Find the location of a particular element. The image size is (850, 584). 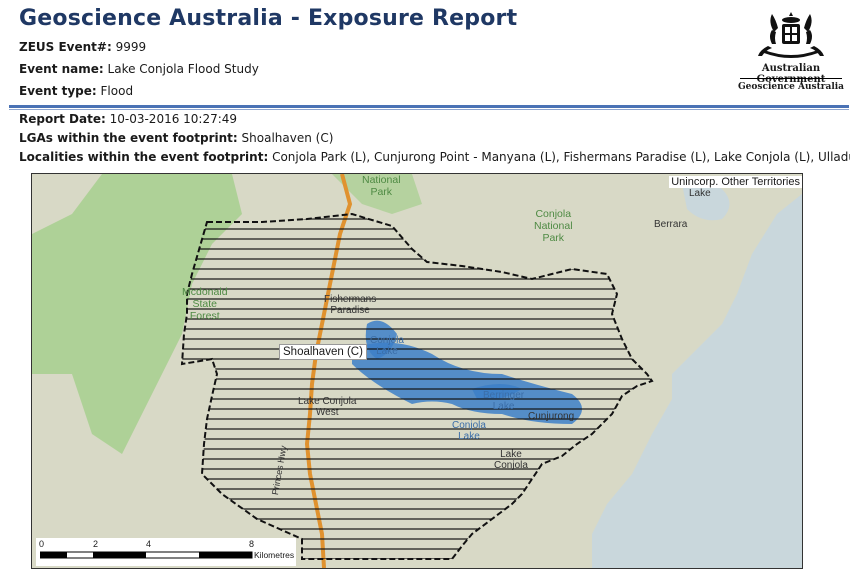

event-type-field: Event type: Flood is located at coordinates (76, 91).